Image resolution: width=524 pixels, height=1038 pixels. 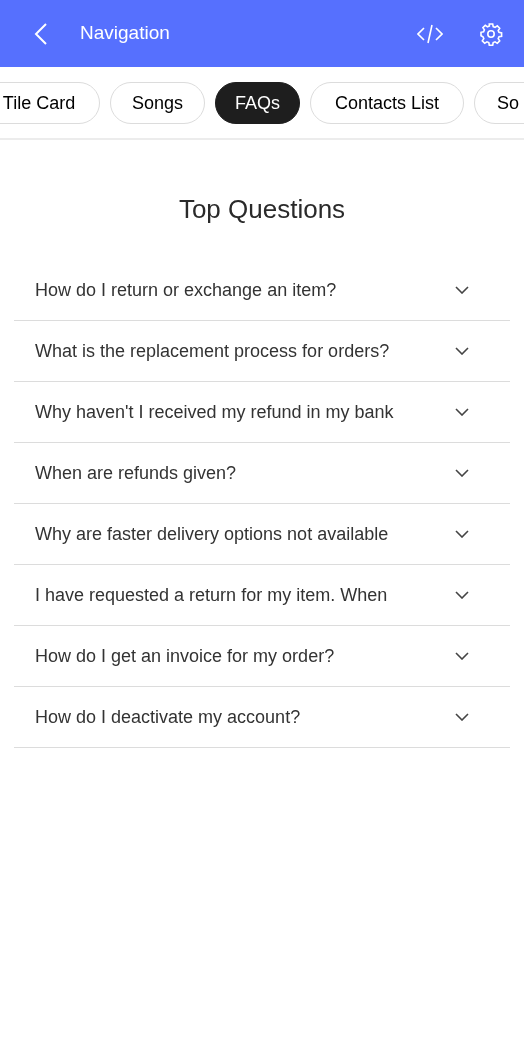 I want to click on faq-item: How do I return or exchange an item?, so click(x=262, y=290).